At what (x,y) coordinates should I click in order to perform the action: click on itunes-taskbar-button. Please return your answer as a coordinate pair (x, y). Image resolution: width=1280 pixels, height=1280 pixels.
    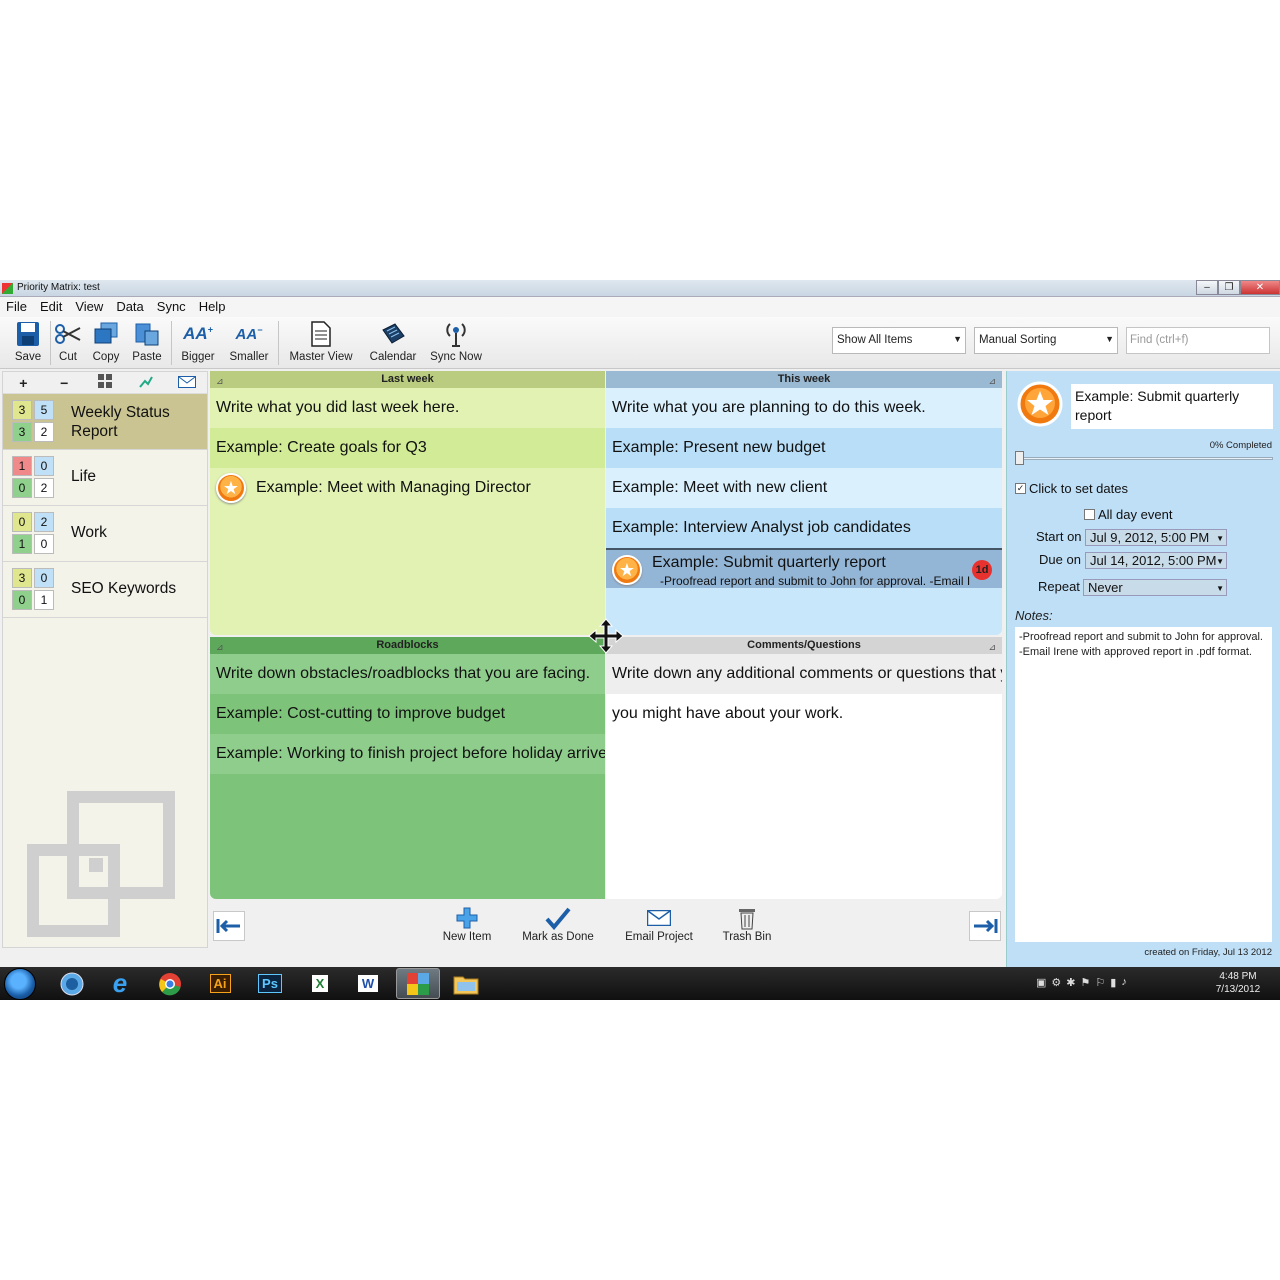
    Looking at the image, I should click on (72, 983).